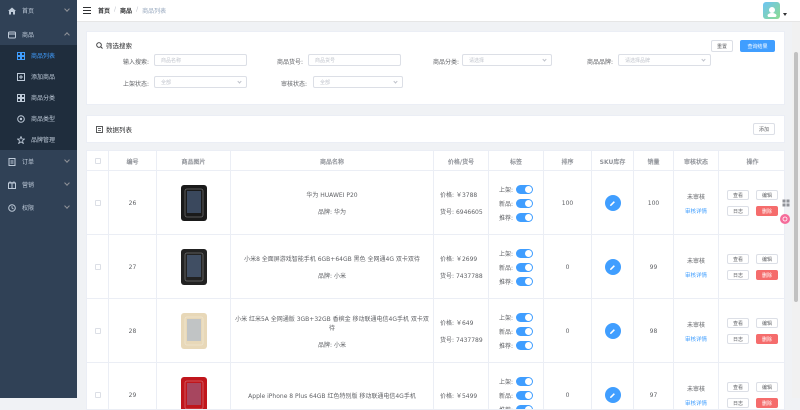 This screenshot has width=800, height=410. I want to click on product-price: ￥649, so click(464, 323).